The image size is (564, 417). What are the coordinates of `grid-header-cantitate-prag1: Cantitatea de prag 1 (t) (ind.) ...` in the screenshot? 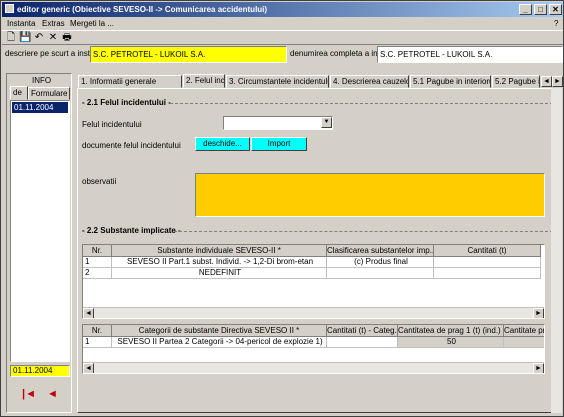 It's located at (451, 331).